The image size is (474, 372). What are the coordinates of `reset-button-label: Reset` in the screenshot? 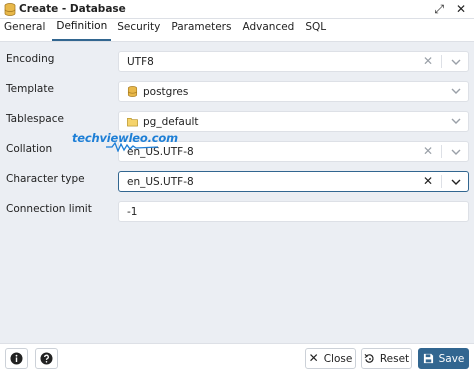 It's located at (394, 358).